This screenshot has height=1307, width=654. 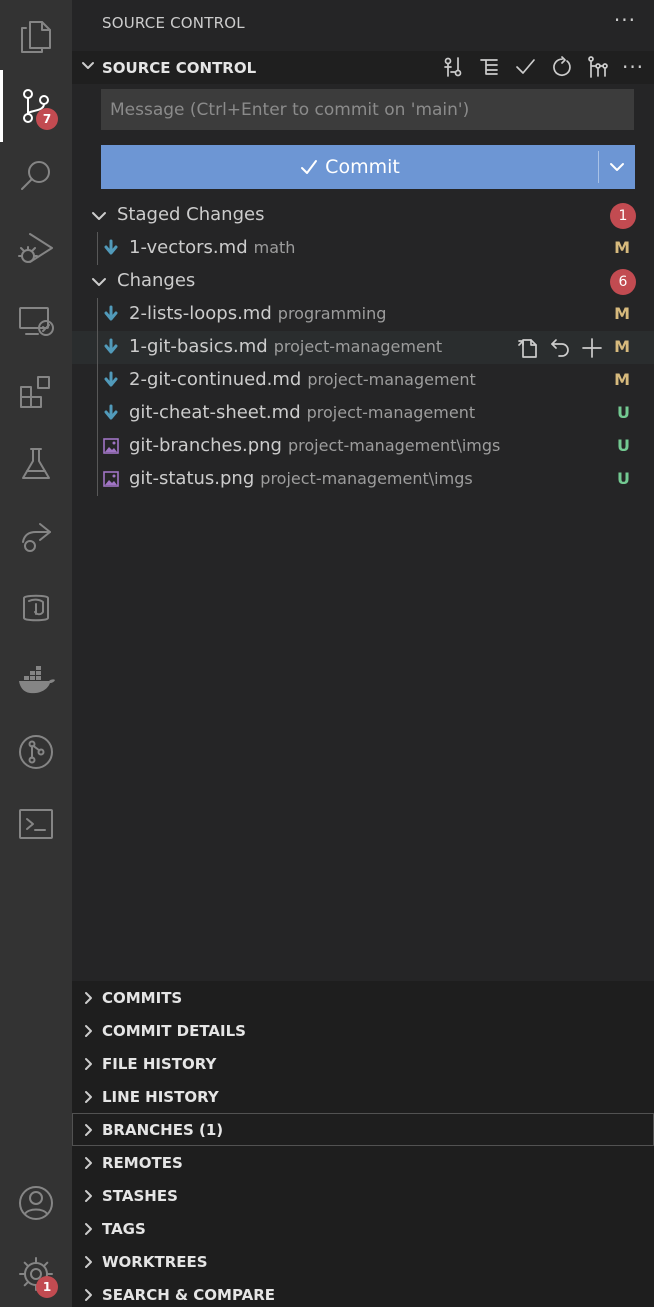 I want to click on docker-icon, so click(x=36, y=680).